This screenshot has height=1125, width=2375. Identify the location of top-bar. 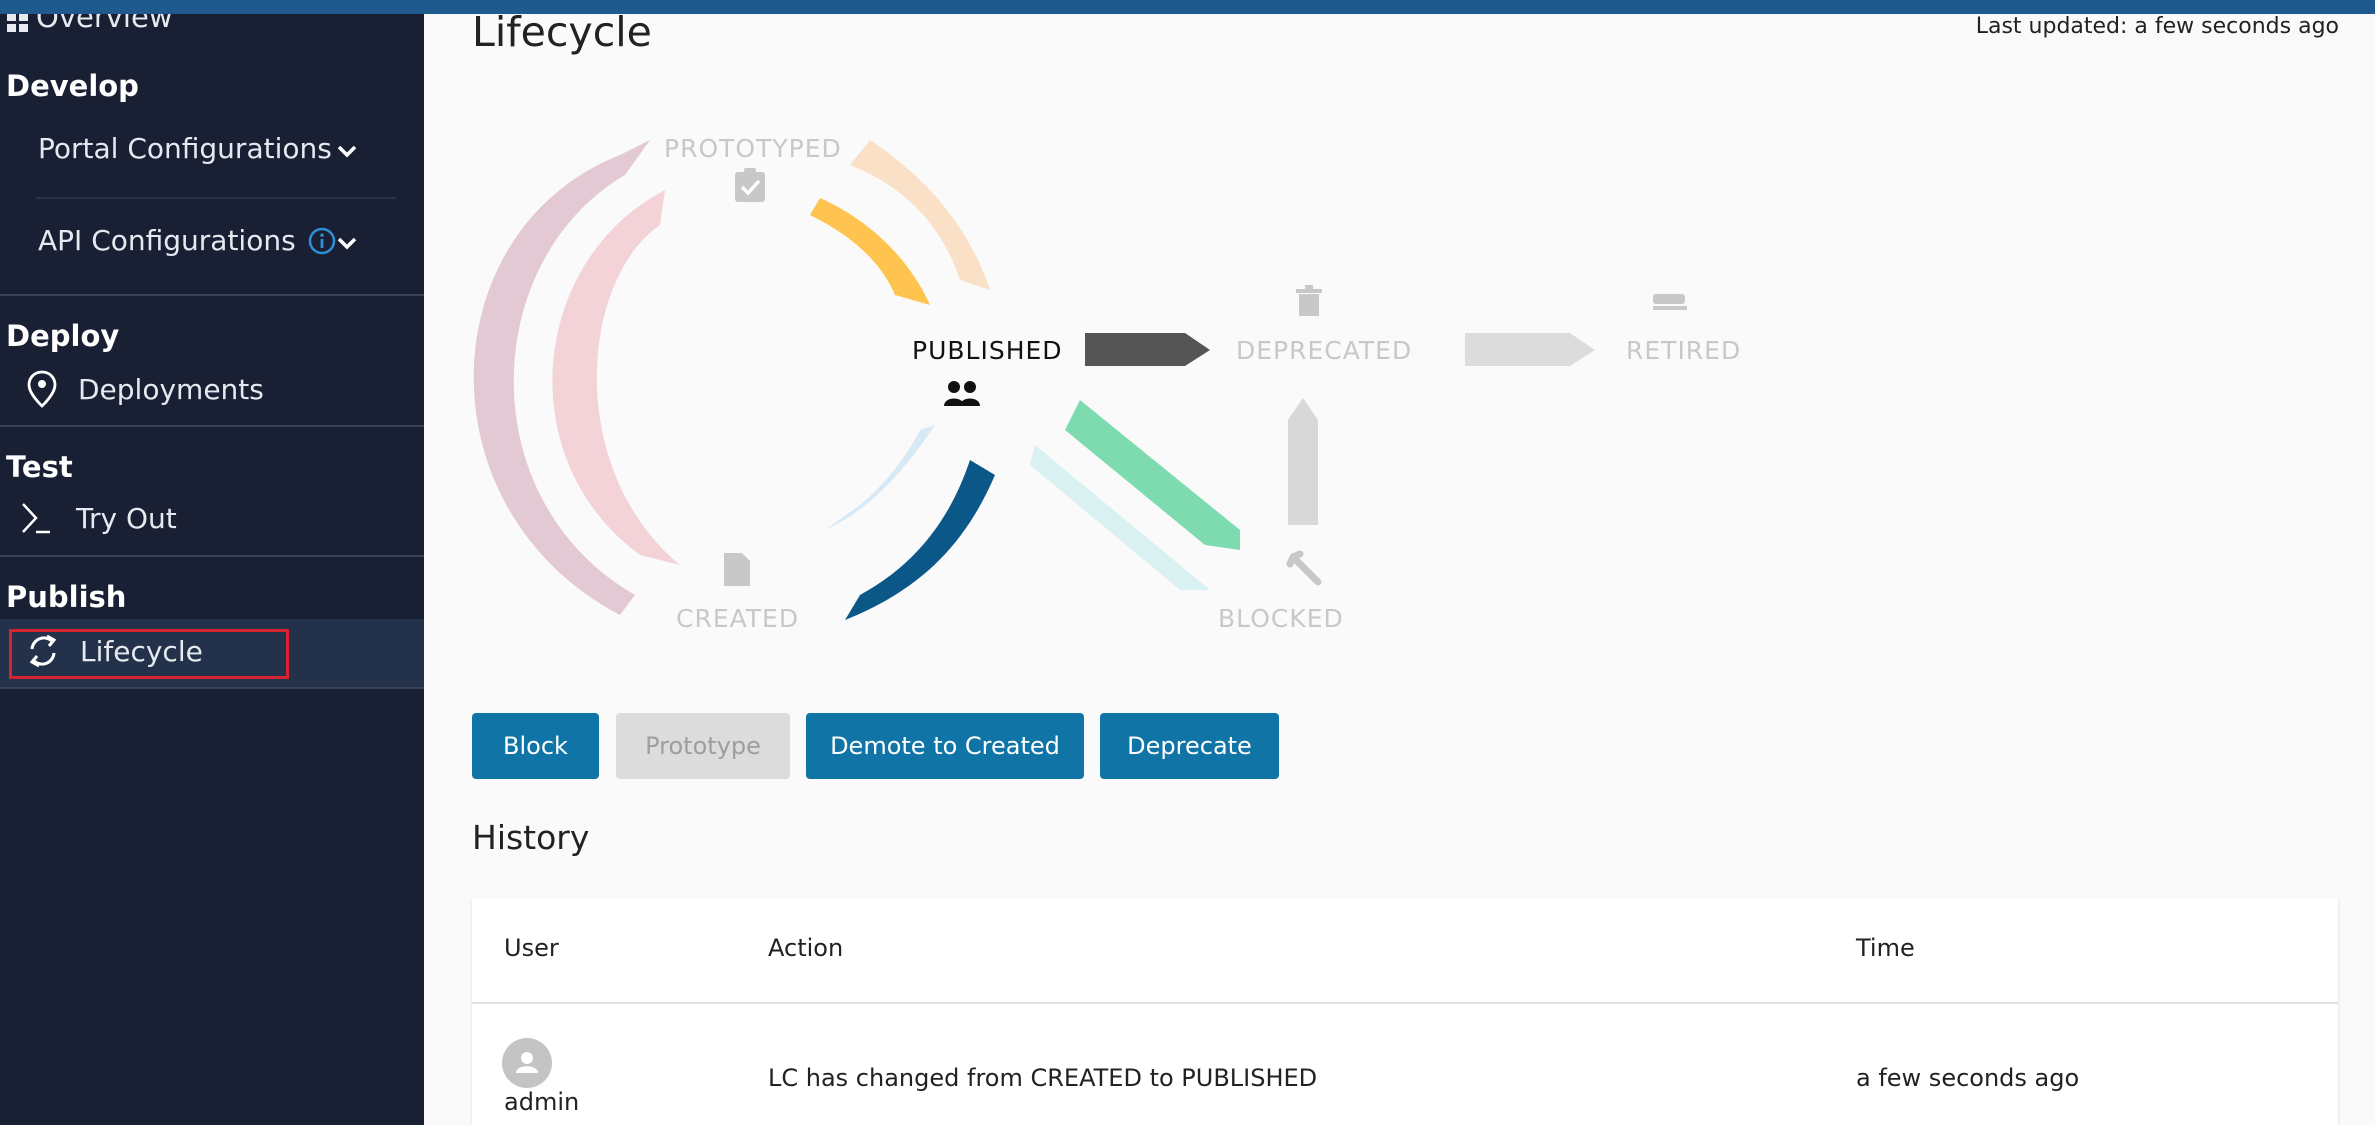
(1187, 7).